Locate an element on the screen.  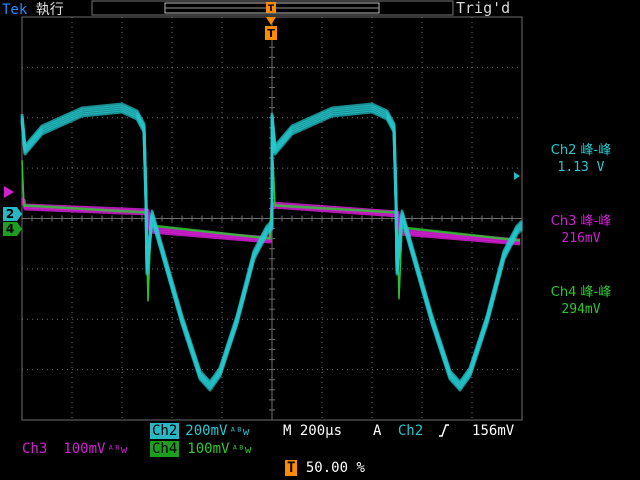
ch3-readout: Ch3 100mV ᴬᴮw is located at coordinates (73, 449).